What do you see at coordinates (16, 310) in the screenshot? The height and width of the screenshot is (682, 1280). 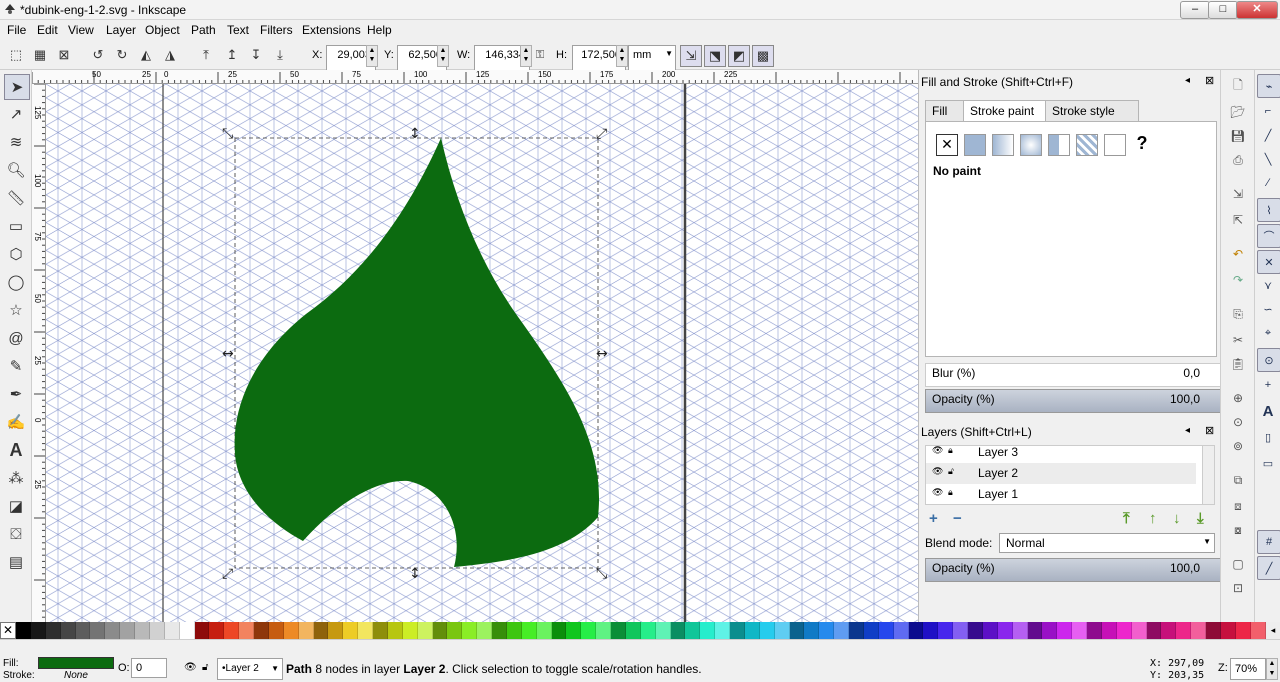 I see `star-tool-icon: ☆` at bounding box center [16, 310].